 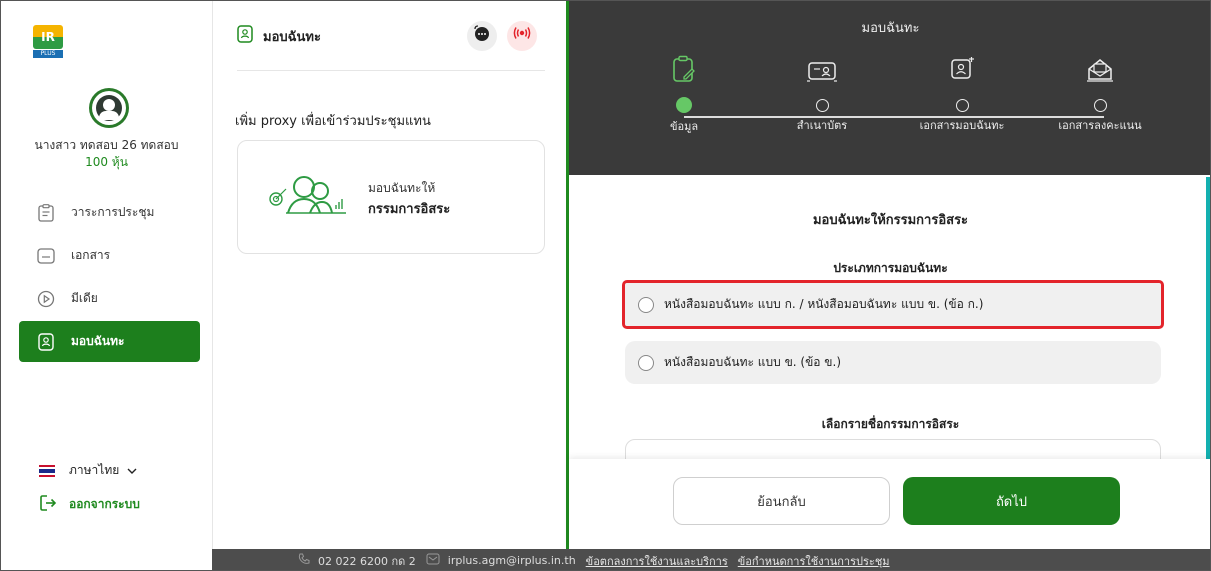 I want to click on step-label: เอกสารลงคะแนน, so click(x=1100, y=125).